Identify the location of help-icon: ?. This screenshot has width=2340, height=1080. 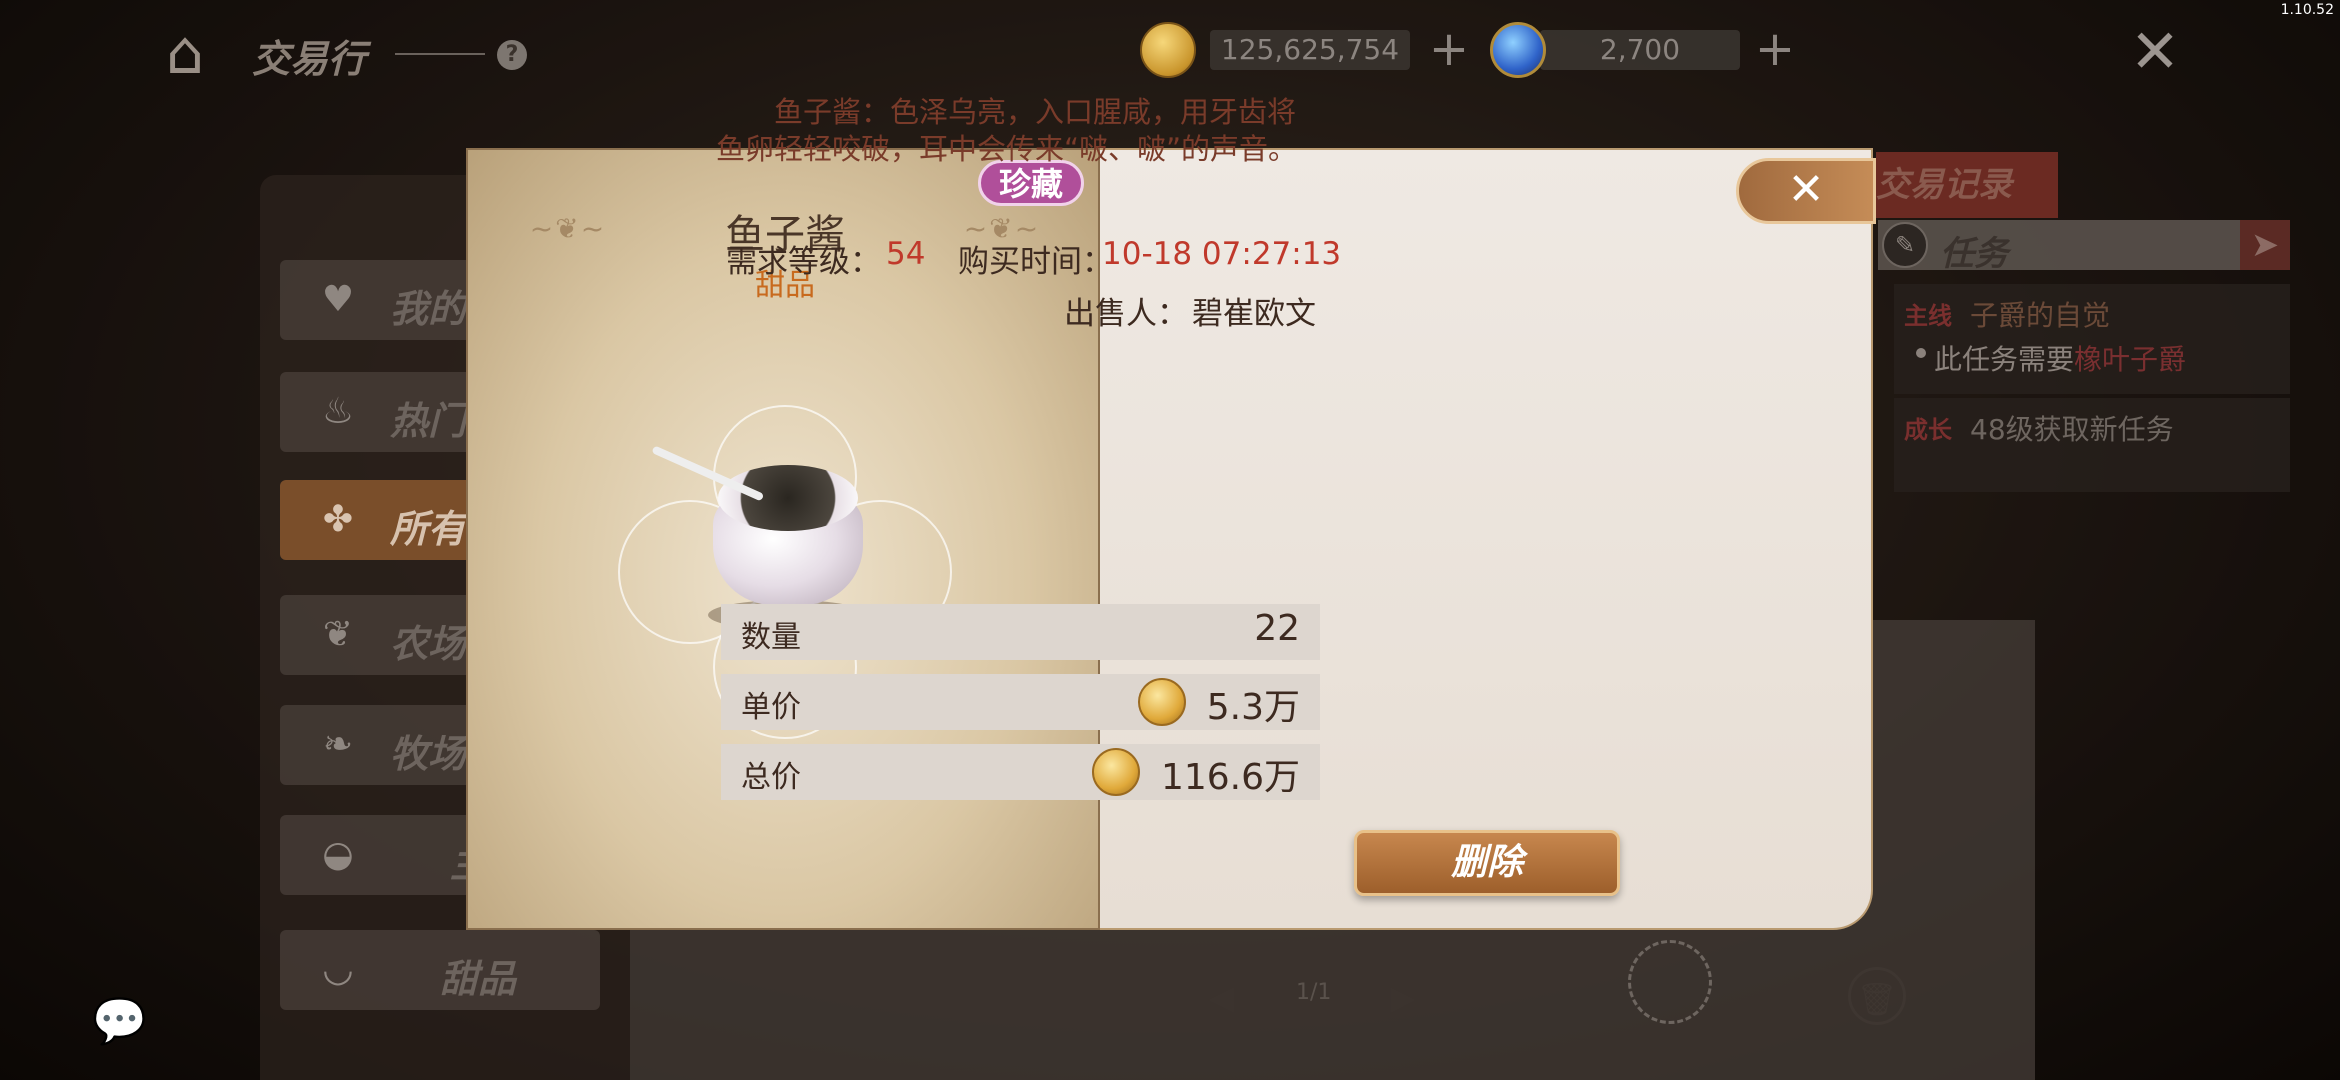
(512, 55).